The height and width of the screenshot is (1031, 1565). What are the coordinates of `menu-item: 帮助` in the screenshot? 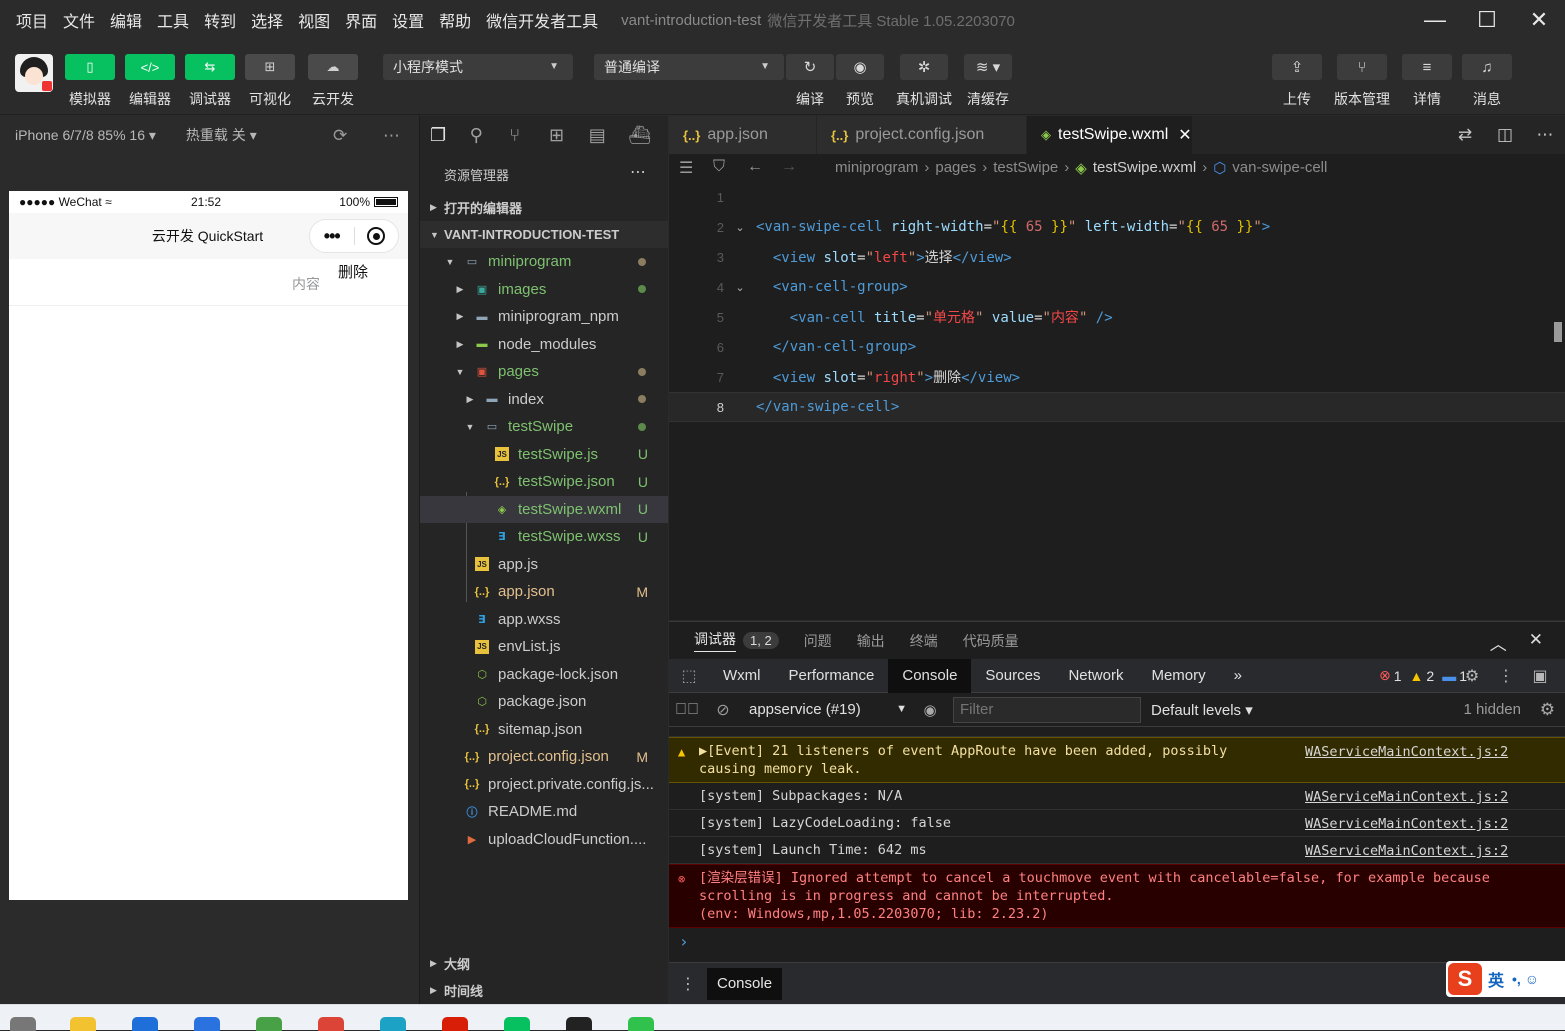 It's located at (455, 20).